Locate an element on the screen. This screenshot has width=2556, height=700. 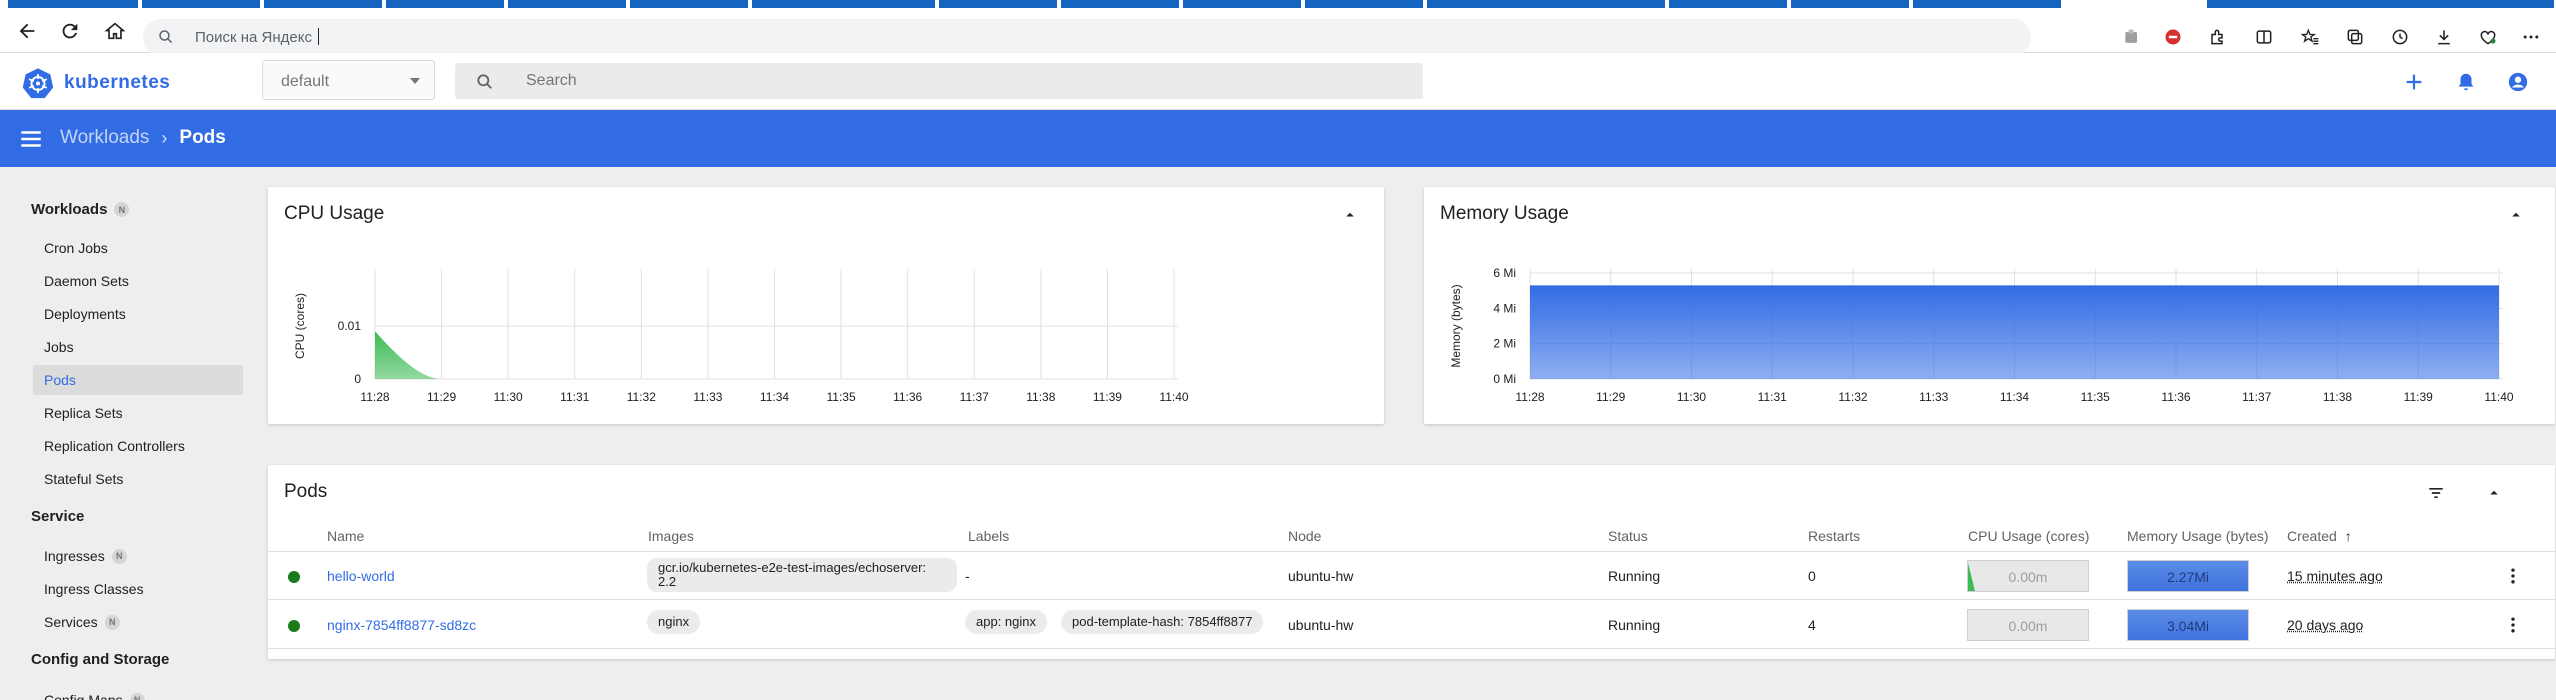
performance-button is located at coordinates (2488, 37).